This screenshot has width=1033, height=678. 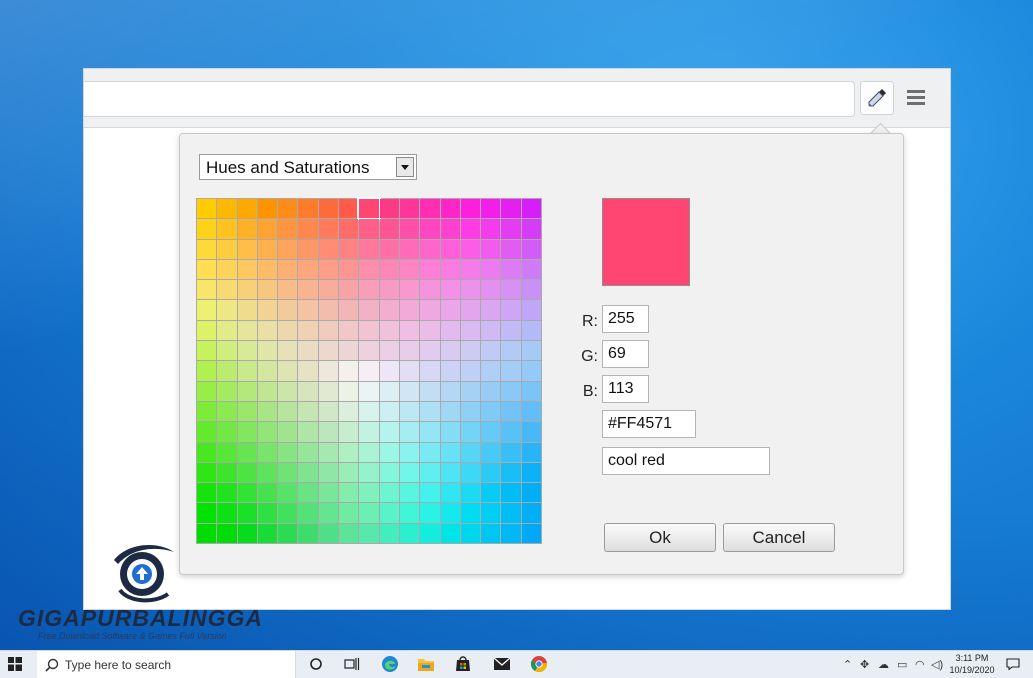 What do you see at coordinates (686, 461) in the screenshot?
I see `color-name-field: cool red` at bounding box center [686, 461].